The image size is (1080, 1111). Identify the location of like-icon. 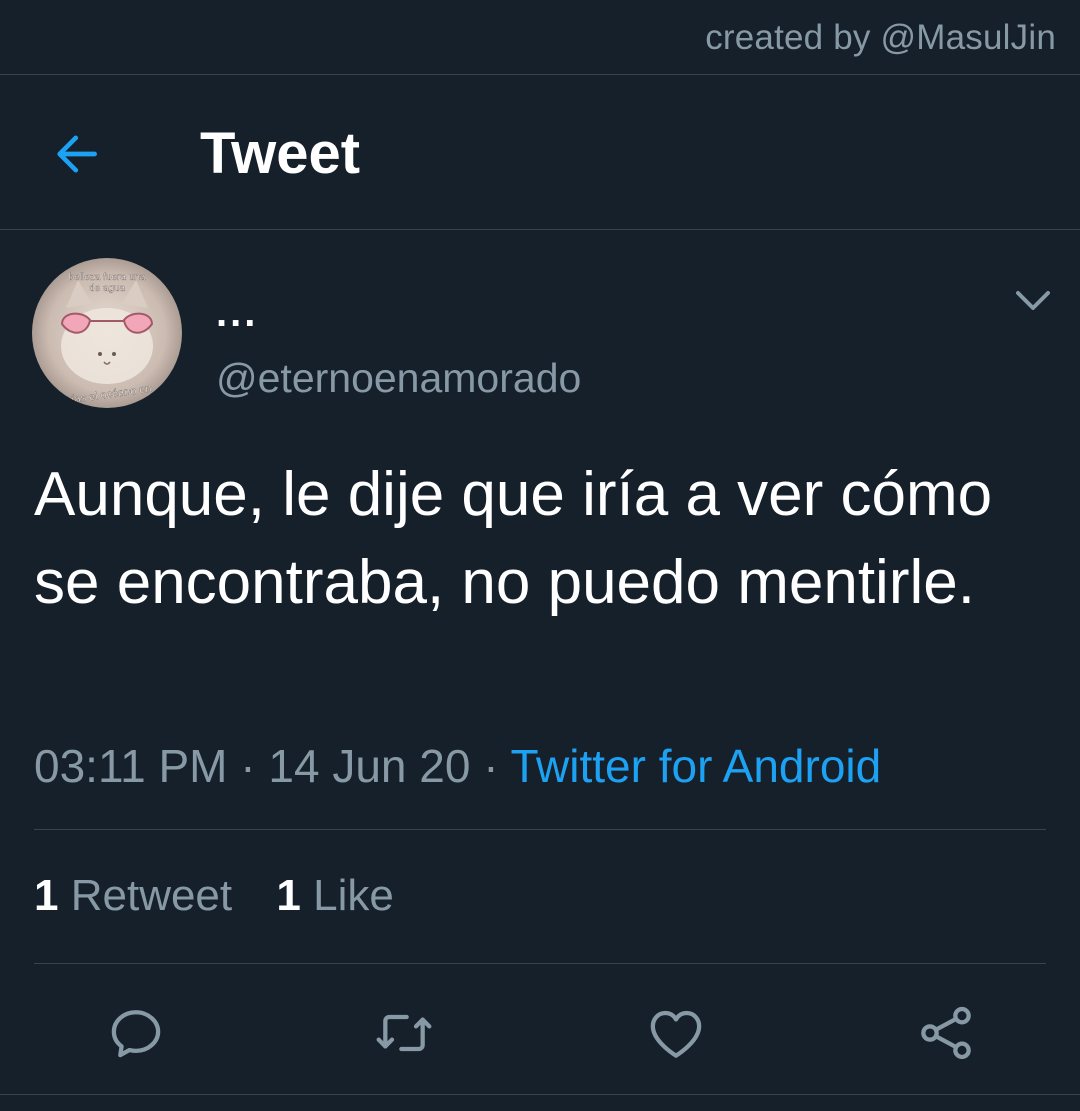
(676, 1034).